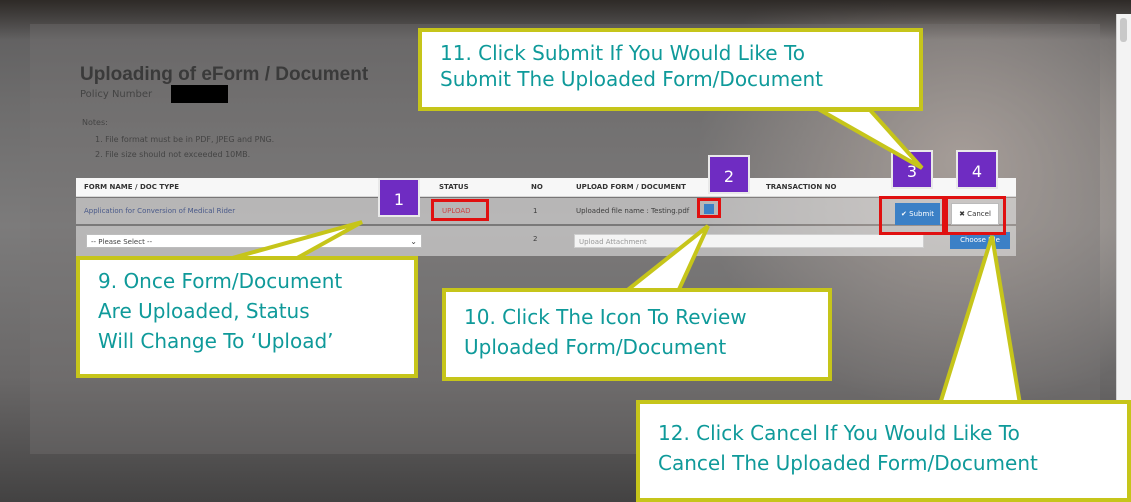 The width and height of the screenshot is (1131, 502). Describe the element at coordinates (977, 169) in the screenshot. I see `marker-4: 4` at that location.